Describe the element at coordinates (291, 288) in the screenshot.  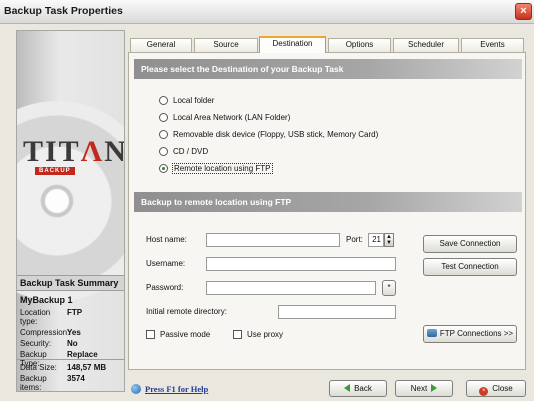
I see `password-input` at that location.